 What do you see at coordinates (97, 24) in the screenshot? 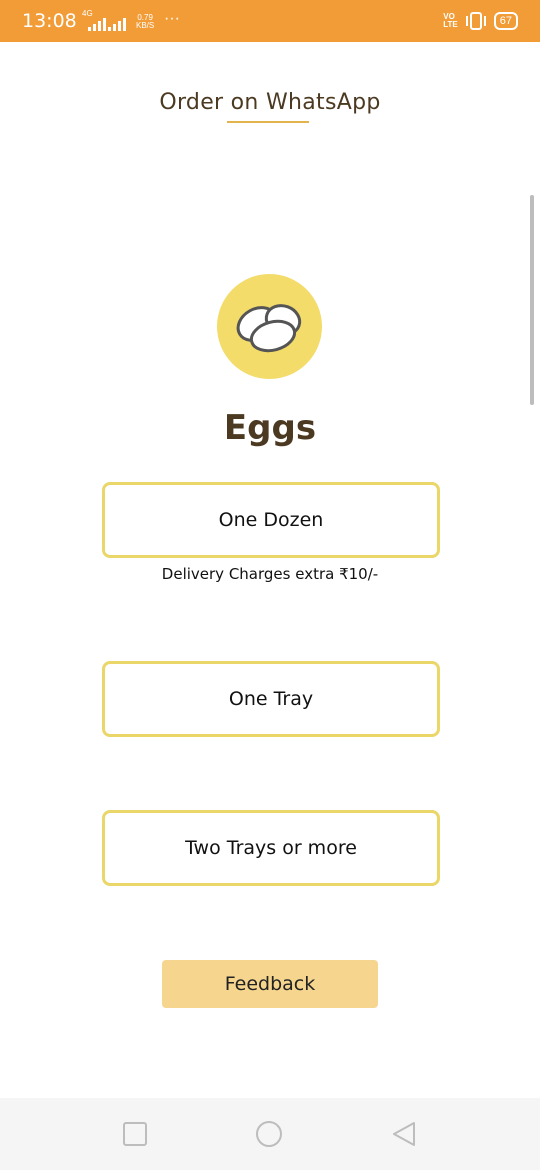
I see `signal-icon-sim1` at bounding box center [97, 24].